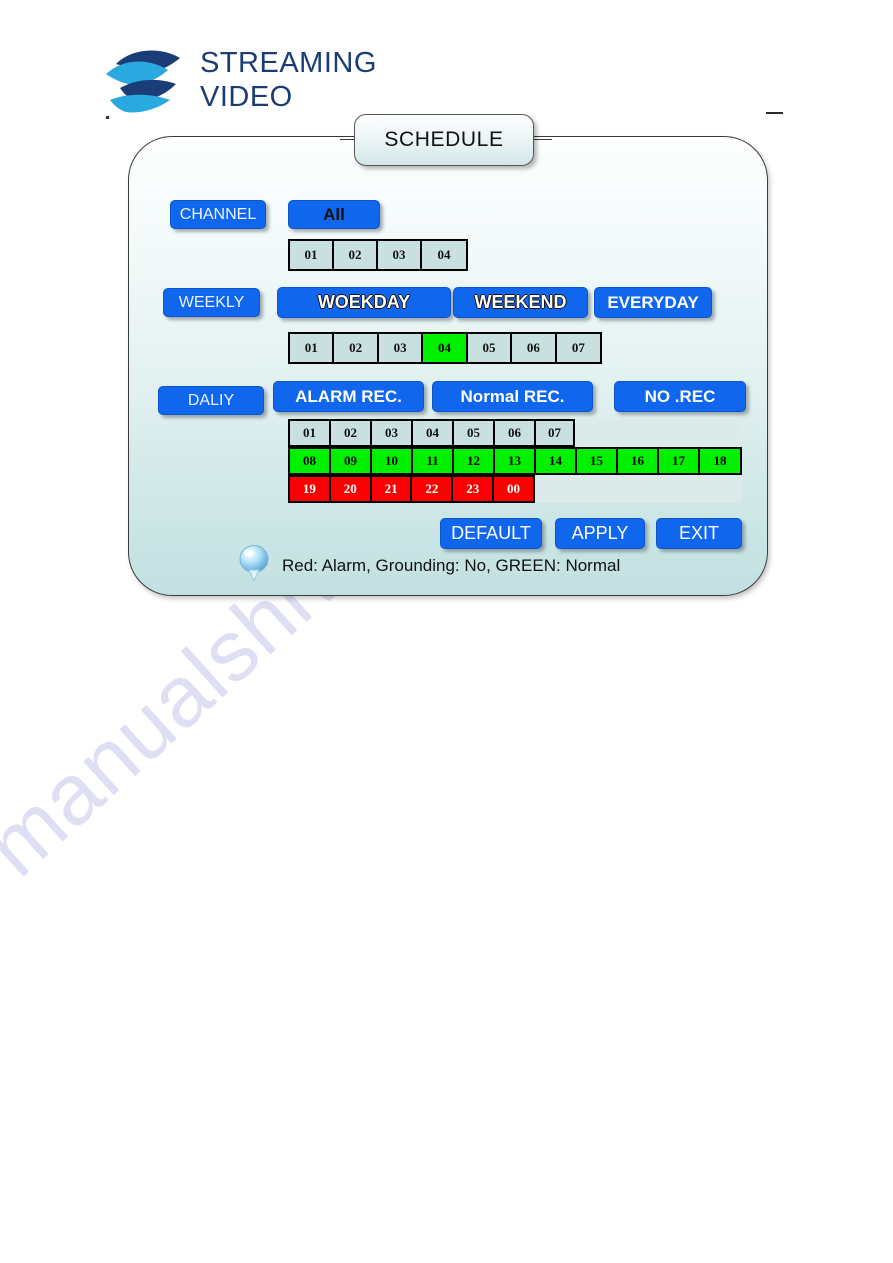 This screenshot has width=893, height=1263. What do you see at coordinates (143, 81) in the screenshot?
I see `wave-logo-icon` at bounding box center [143, 81].